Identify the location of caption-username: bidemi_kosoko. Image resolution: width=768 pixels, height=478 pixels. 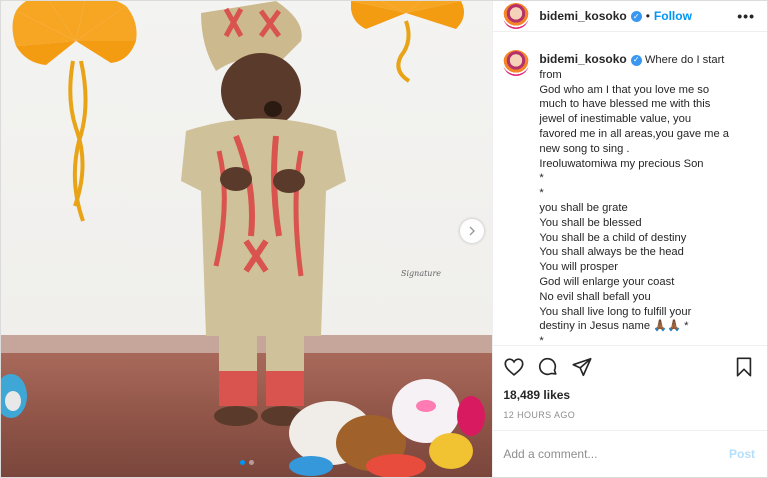
(582, 59).